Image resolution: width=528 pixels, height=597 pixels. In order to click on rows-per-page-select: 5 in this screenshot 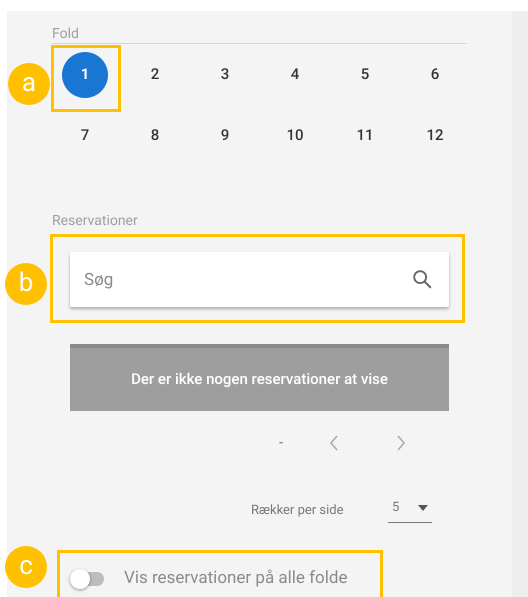, I will do `click(410, 508)`.